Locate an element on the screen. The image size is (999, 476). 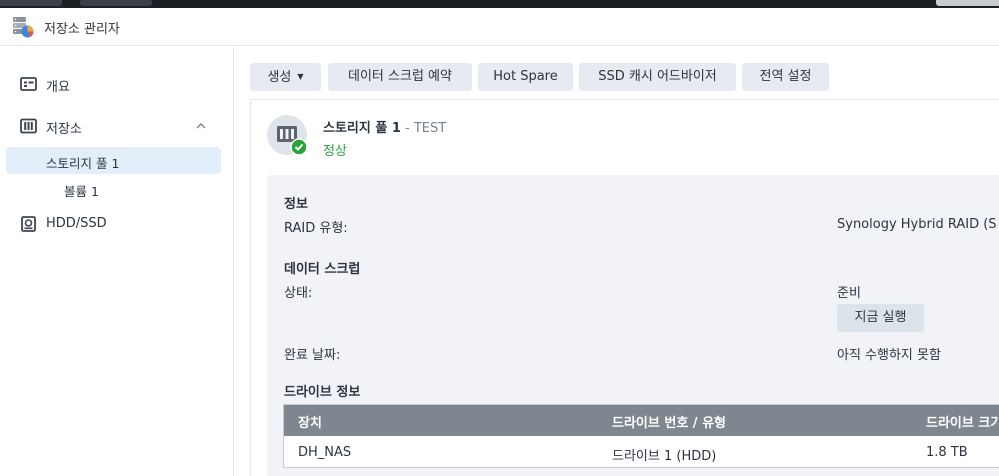
pool-title: 스토리지 풀 1 - TEST is located at coordinates (384, 126).